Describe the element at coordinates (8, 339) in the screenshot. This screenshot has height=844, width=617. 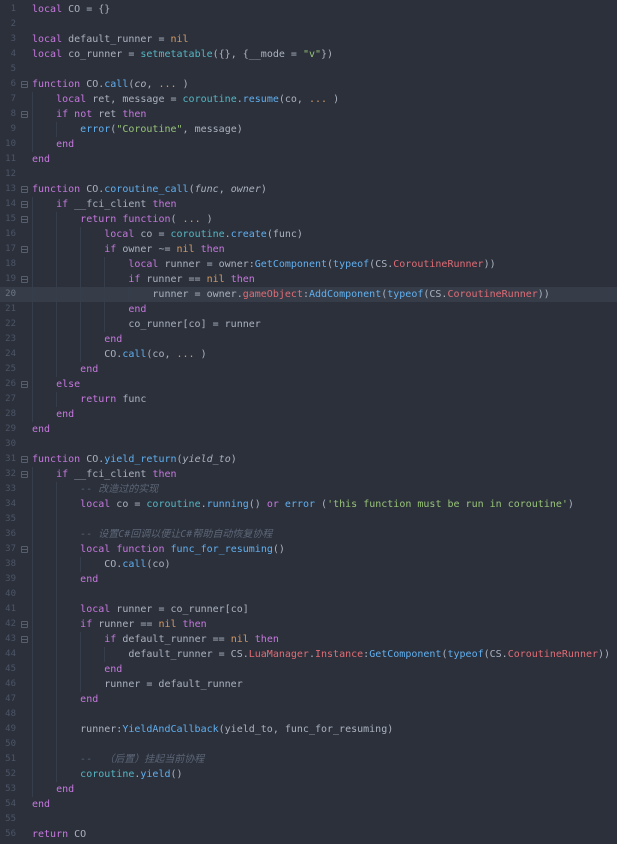
I see `line-number: 23` at that location.